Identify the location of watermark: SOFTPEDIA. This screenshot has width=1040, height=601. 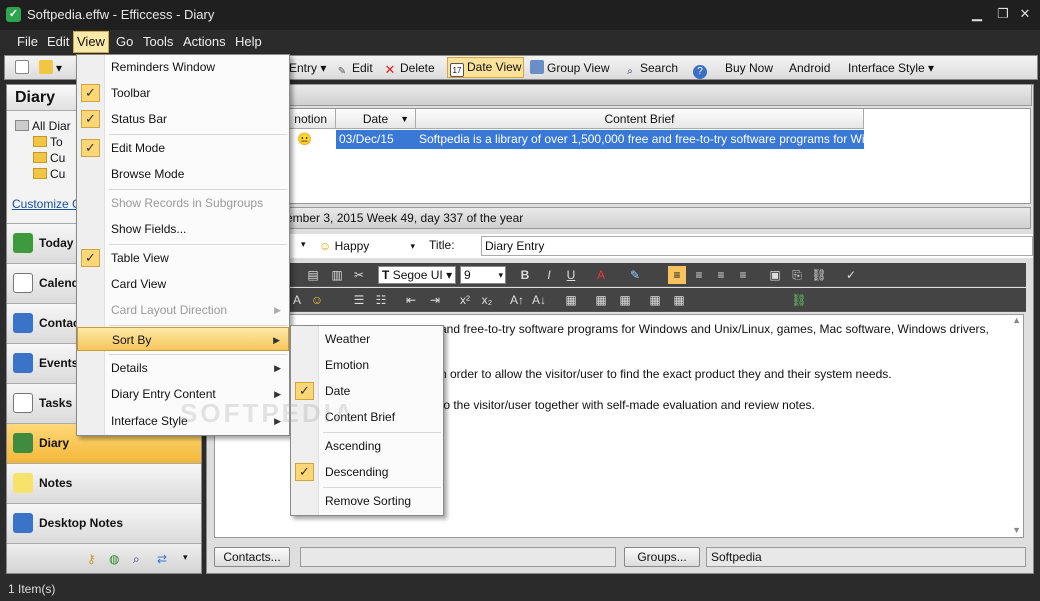
(268, 413).